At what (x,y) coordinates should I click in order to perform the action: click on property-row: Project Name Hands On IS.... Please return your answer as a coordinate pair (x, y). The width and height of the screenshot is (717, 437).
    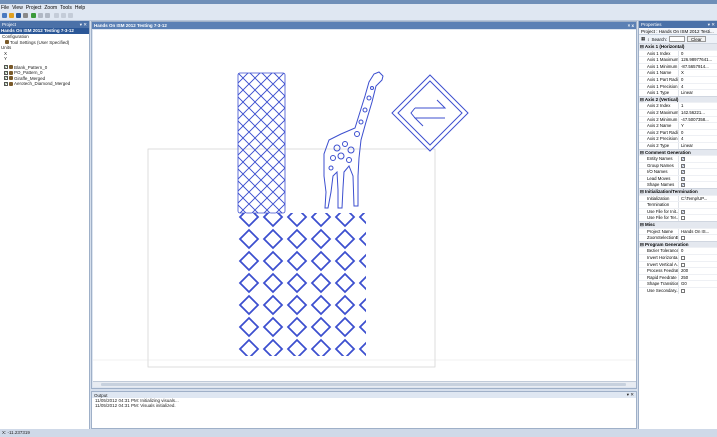
    Looking at the image, I should click on (678, 231).